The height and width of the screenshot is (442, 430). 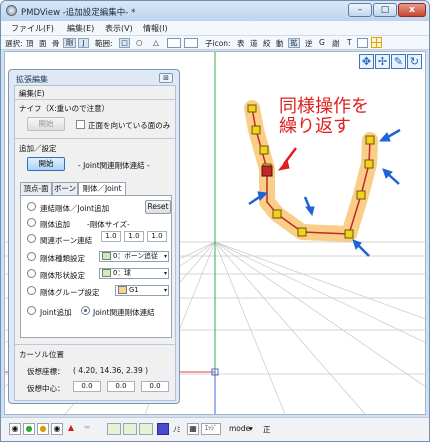 What do you see at coordinates (155, 386) in the screenshot?
I see `center-z-input: 0.0` at bounding box center [155, 386].